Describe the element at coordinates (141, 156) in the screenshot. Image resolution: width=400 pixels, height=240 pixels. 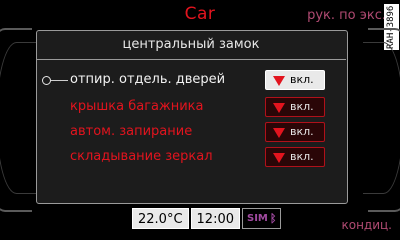
I see `menu-item-label: складывание зеркал` at that location.